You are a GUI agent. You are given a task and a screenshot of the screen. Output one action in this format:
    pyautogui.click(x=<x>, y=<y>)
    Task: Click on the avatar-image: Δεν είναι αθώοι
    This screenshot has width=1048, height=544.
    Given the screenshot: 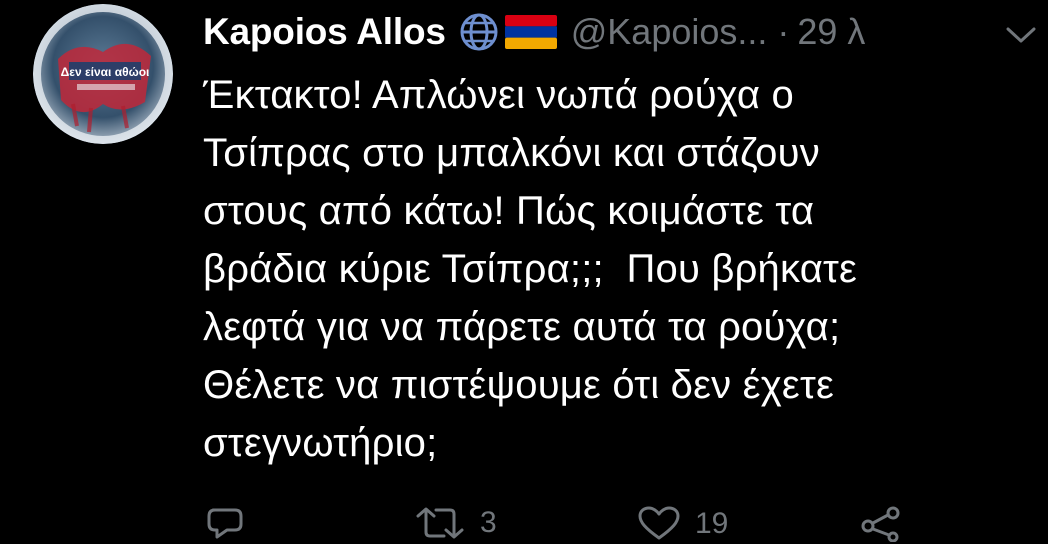 What is the action you would take?
    pyautogui.click(x=103, y=74)
    